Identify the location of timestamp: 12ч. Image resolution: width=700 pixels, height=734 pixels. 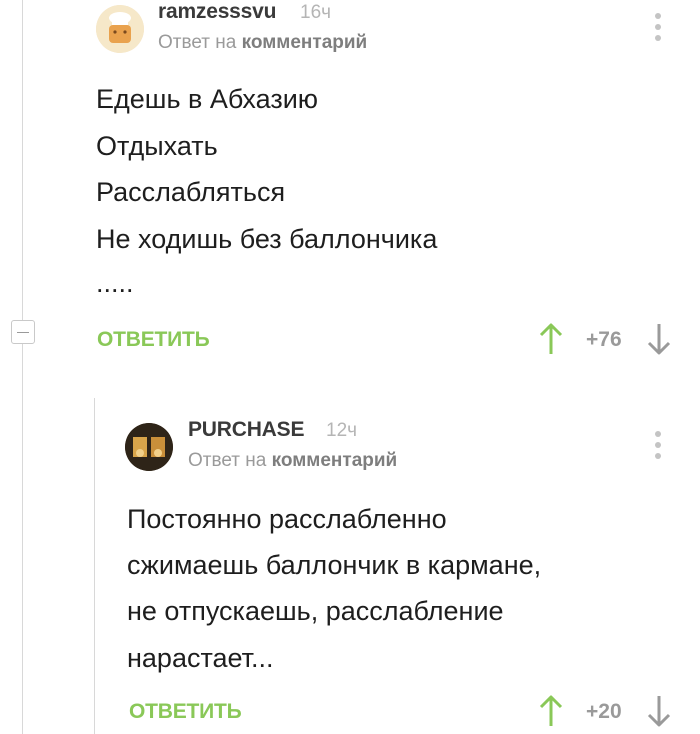
(342, 430).